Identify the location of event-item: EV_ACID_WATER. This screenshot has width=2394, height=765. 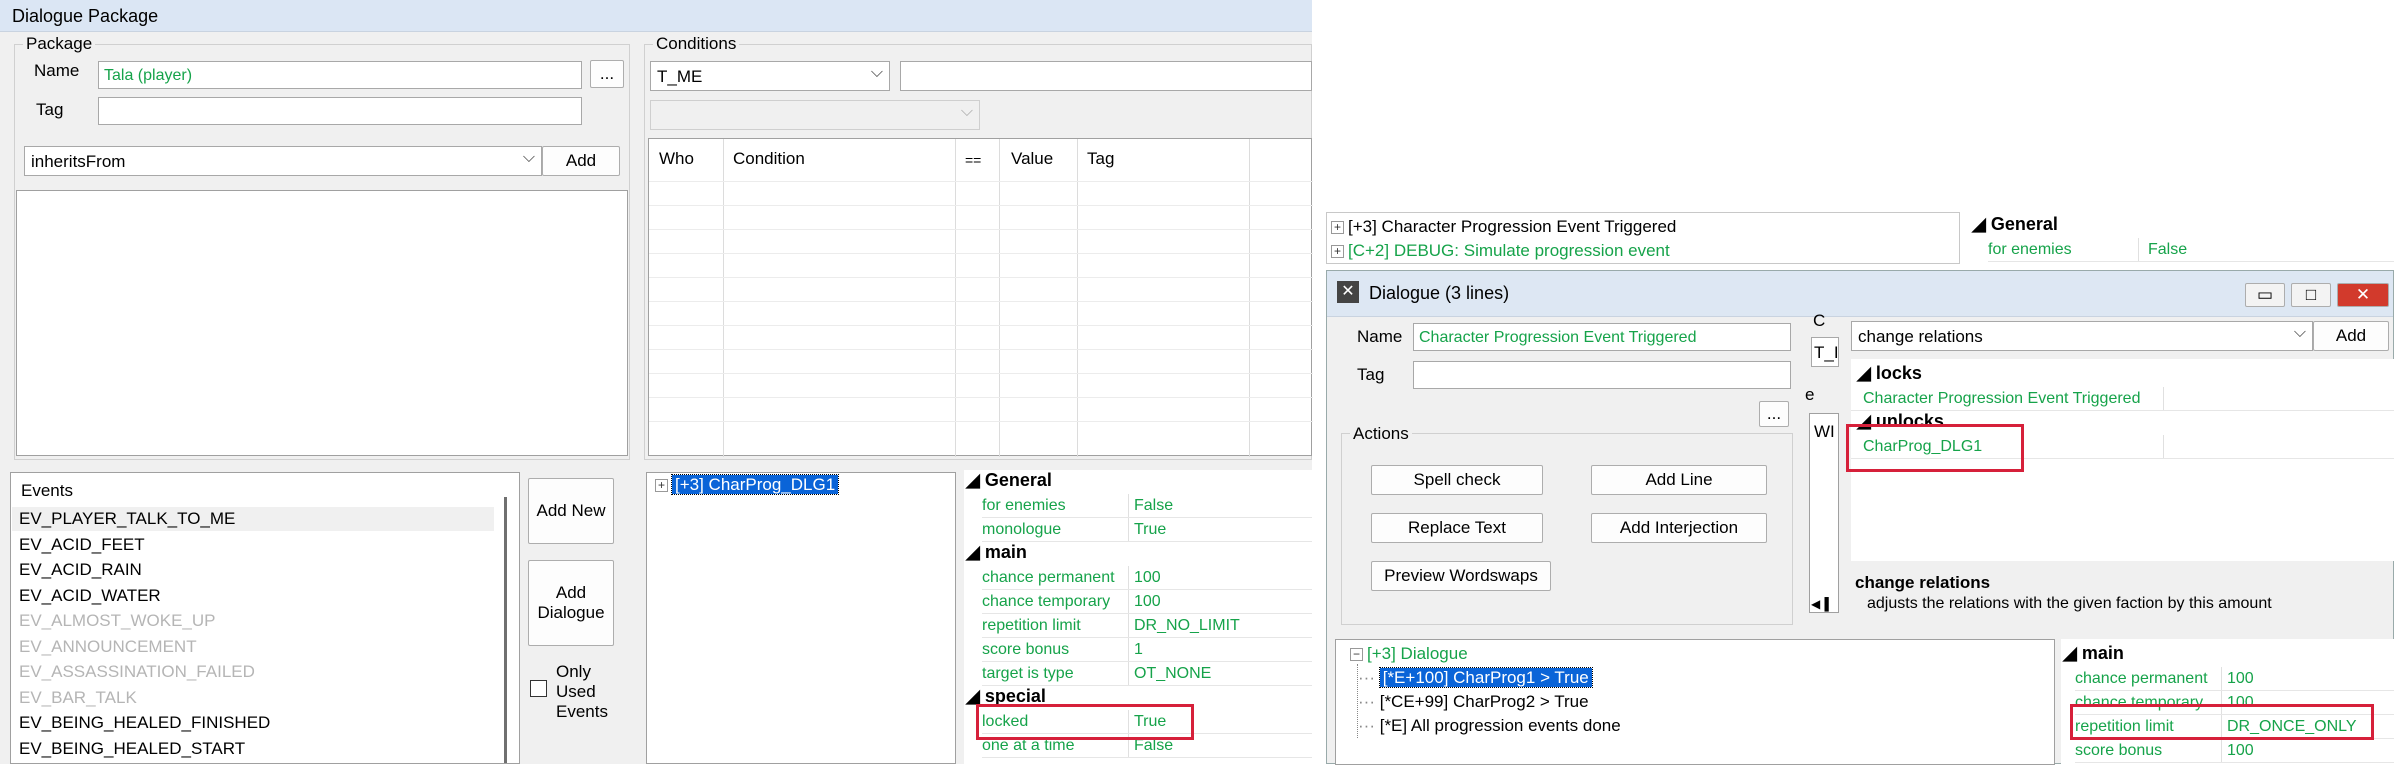
(90, 596).